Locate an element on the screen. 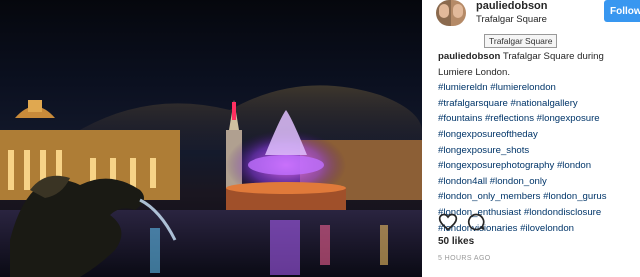 The height and width of the screenshot is (277, 640). heart-icon is located at coordinates (448, 222).